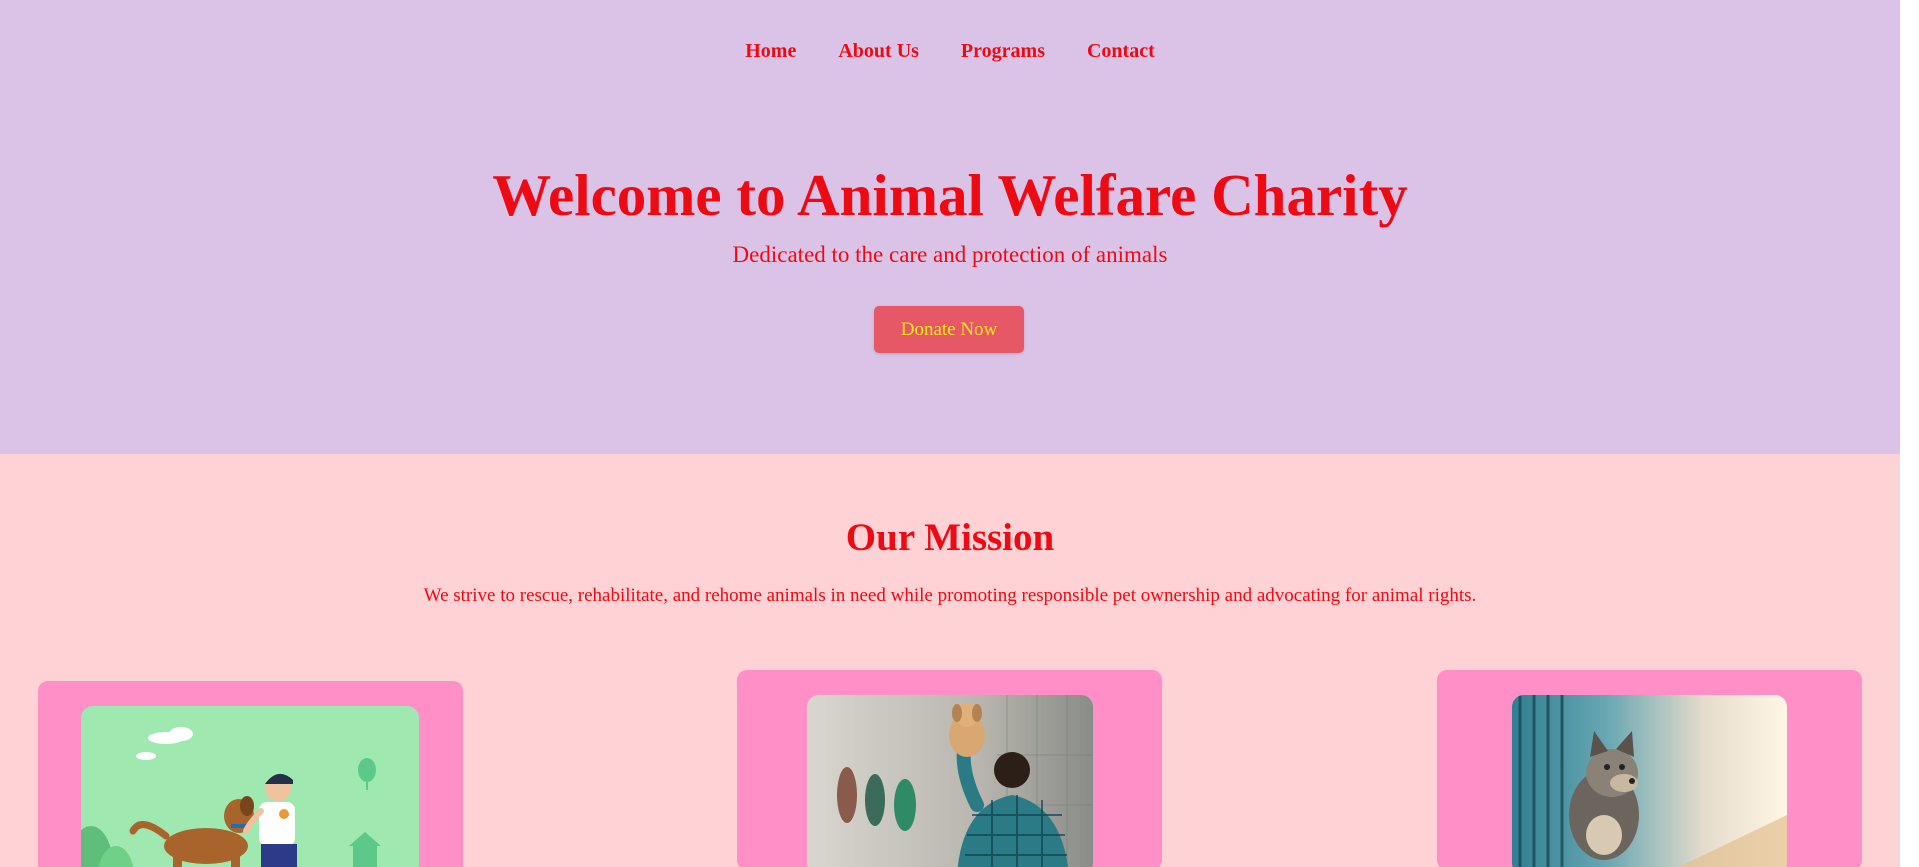  What do you see at coordinates (770, 51) in the screenshot?
I see `nav-home-link: Home` at bounding box center [770, 51].